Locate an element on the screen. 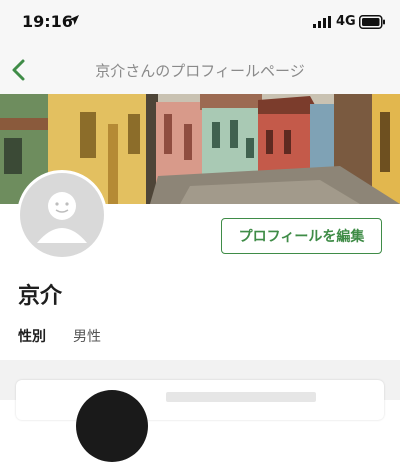 The height and width of the screenshot is (462, 400). signal-bars-icon is located at coordinates (322, 22).